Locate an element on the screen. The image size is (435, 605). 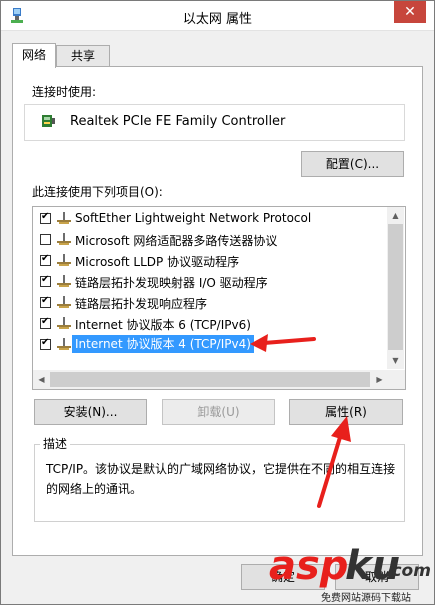
list-item: 链路层拓扑发现映射器 I/O 驱动程序 is located at coordinates (210, 281).